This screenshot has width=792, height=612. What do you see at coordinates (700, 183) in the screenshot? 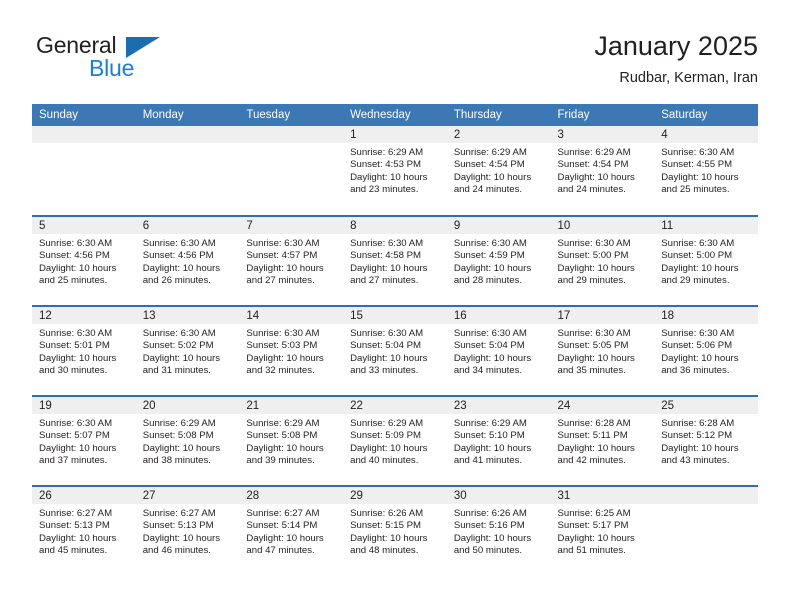
I see `daylight-text: Daylight: 10 hours and 25 minutes.` at bounding box center [700, 183].